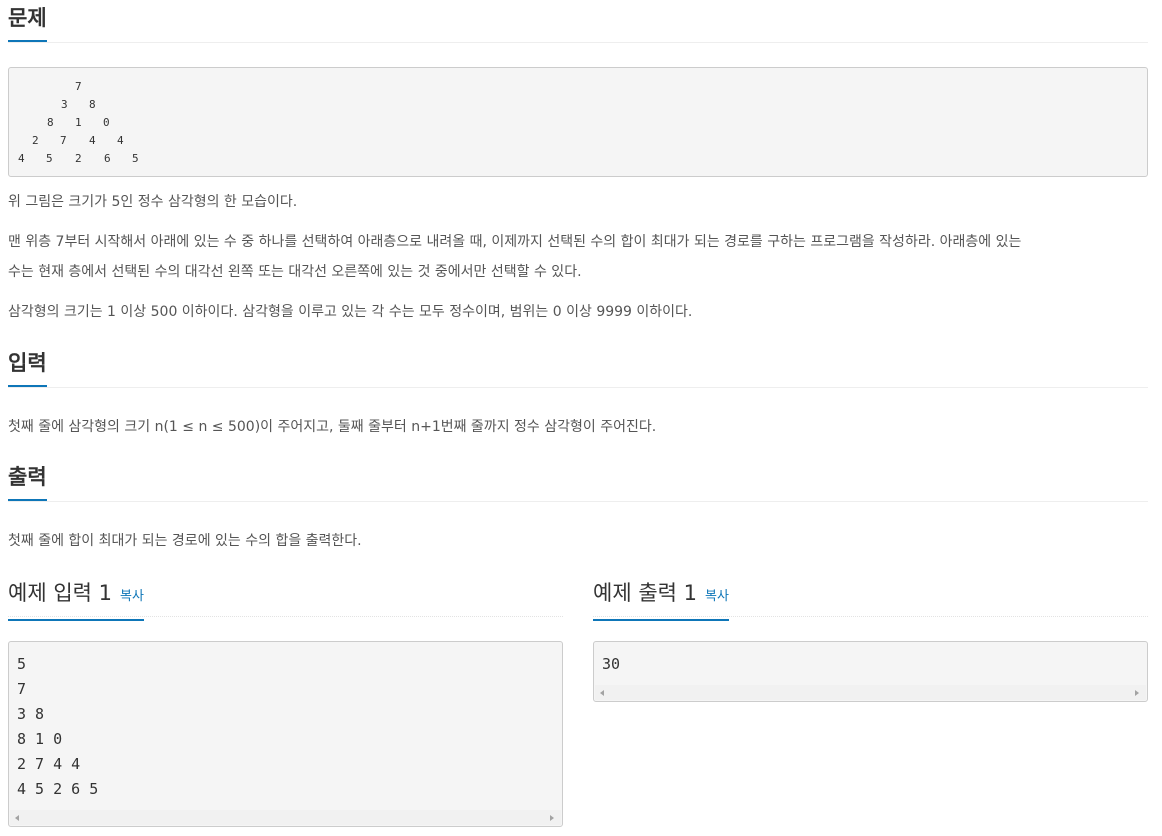  Describe the element at coordinates (611, 664) in the screenshot. I see `sample-output-line: 30` at that location.